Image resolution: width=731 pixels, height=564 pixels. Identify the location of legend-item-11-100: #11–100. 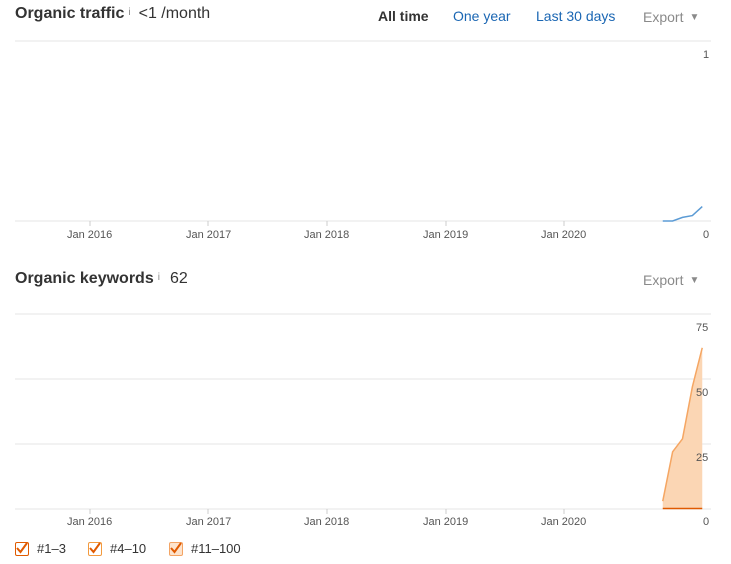
(205, 548).